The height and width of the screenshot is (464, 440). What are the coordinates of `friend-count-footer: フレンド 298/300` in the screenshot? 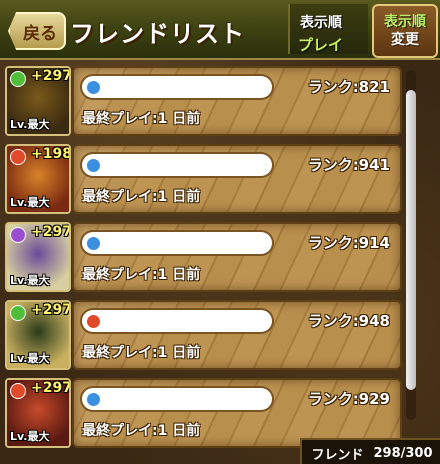 It's located at (370, 451).